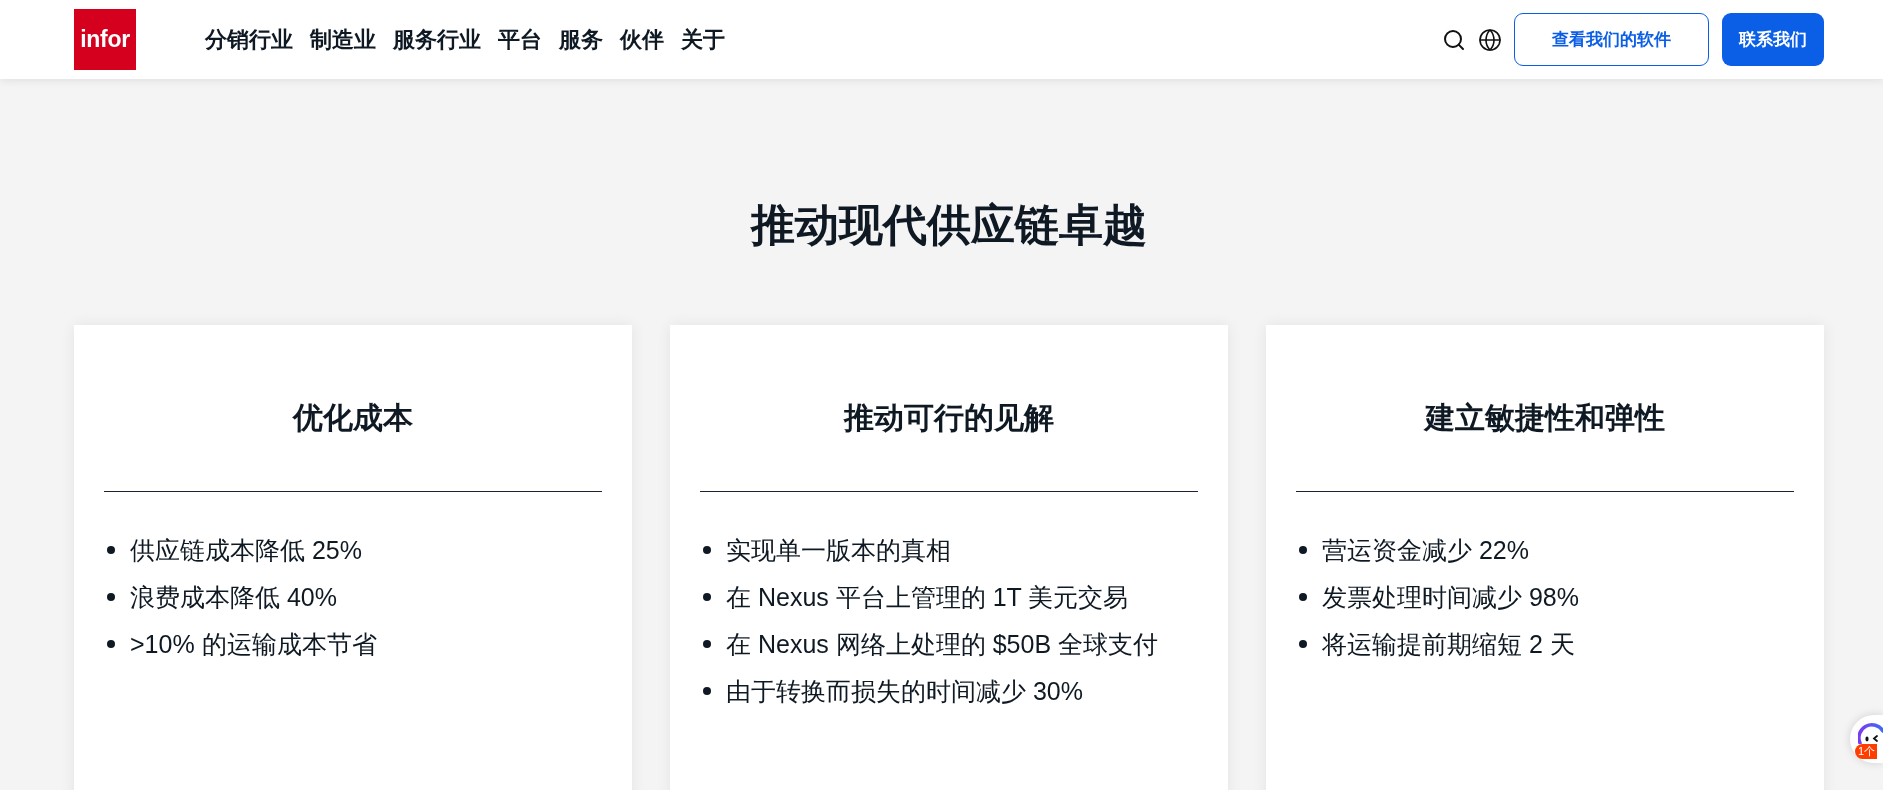 The image size is (1883, 790). Describe the element at coordinates (642, 39) in the screenshot. I see `nav-link: 伙伴` at that location.